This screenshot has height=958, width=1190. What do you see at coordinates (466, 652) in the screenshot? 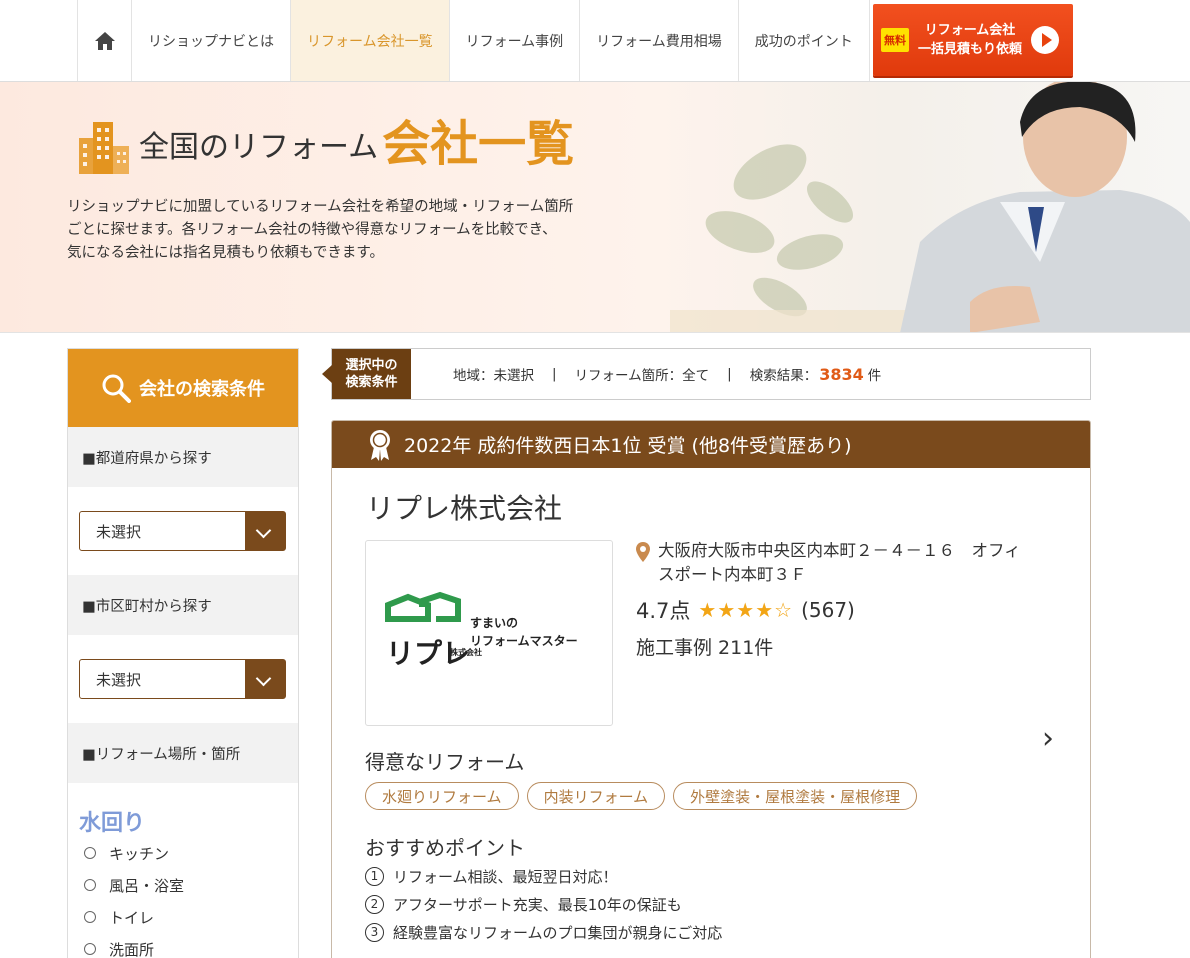
I see `logo-brand-sub: 株式会社` at bounding box center [466, 652].